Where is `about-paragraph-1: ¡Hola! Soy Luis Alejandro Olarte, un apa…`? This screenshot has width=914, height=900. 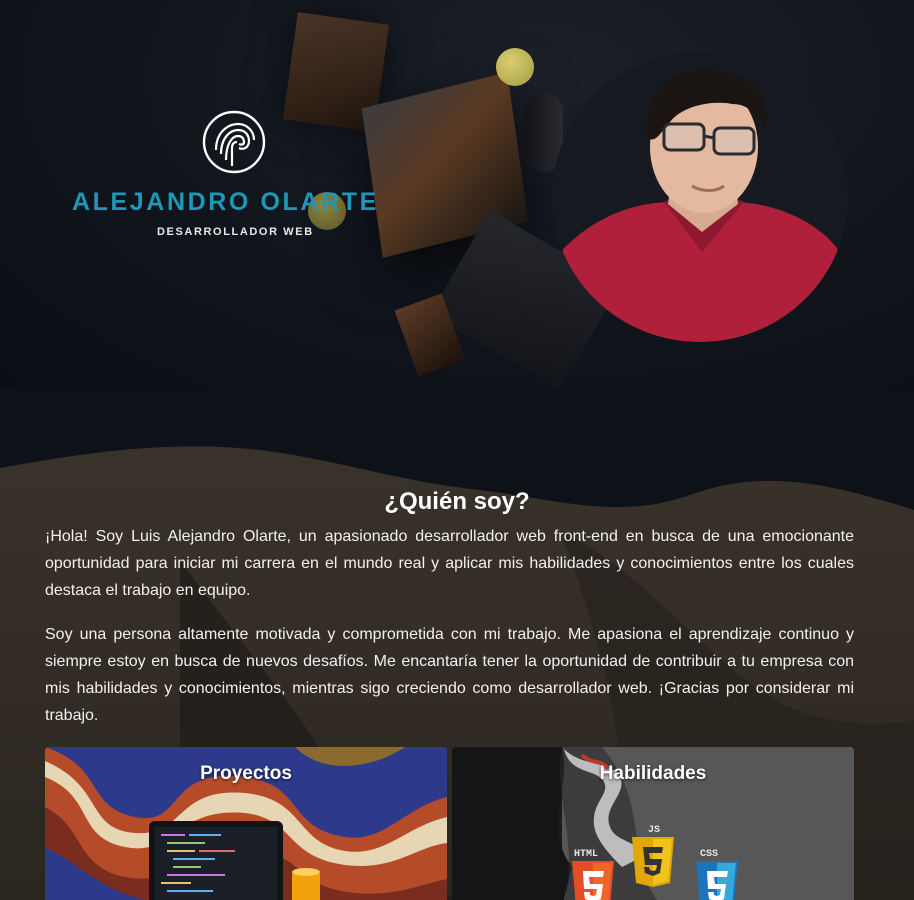
about-paragraph-1: ¡Hola! Soy Luis Alejandro Olarte, un apa… is located at coordinates (449, 563).